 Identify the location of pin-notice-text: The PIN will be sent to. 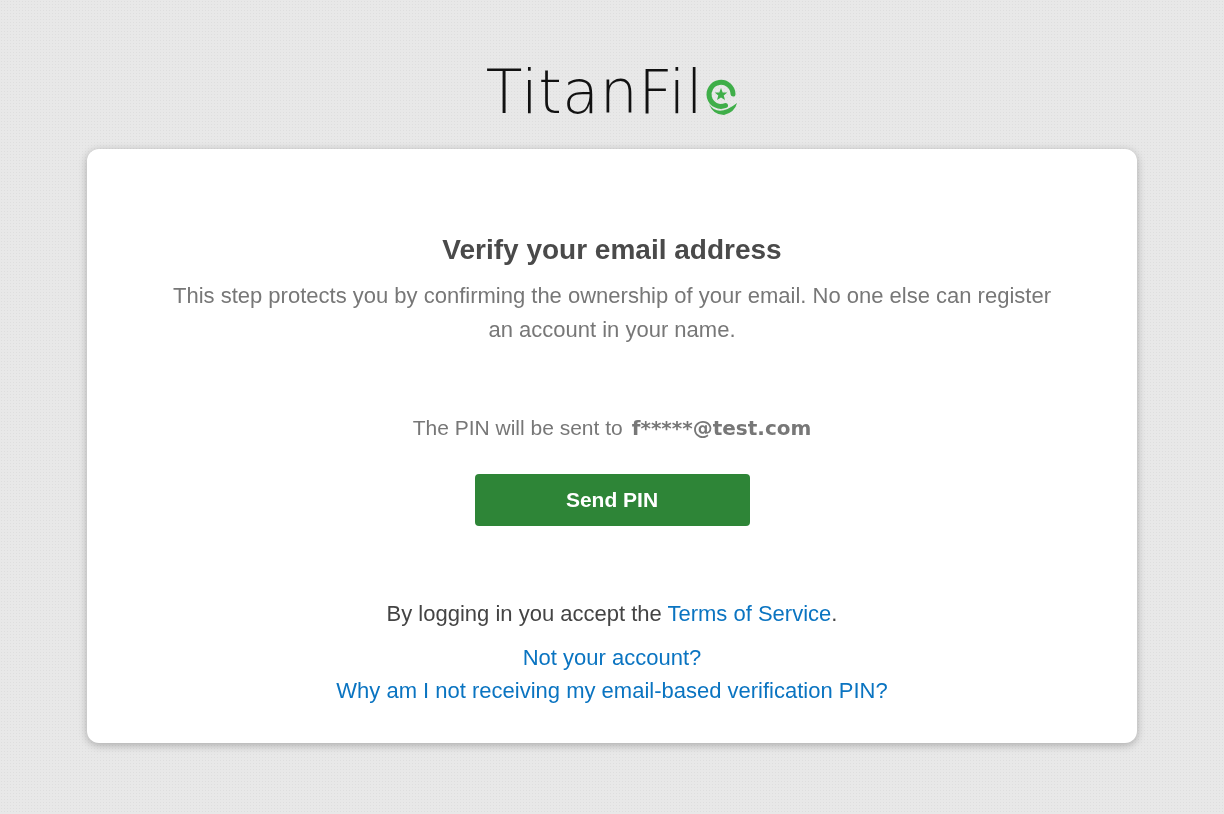
(517, 427).